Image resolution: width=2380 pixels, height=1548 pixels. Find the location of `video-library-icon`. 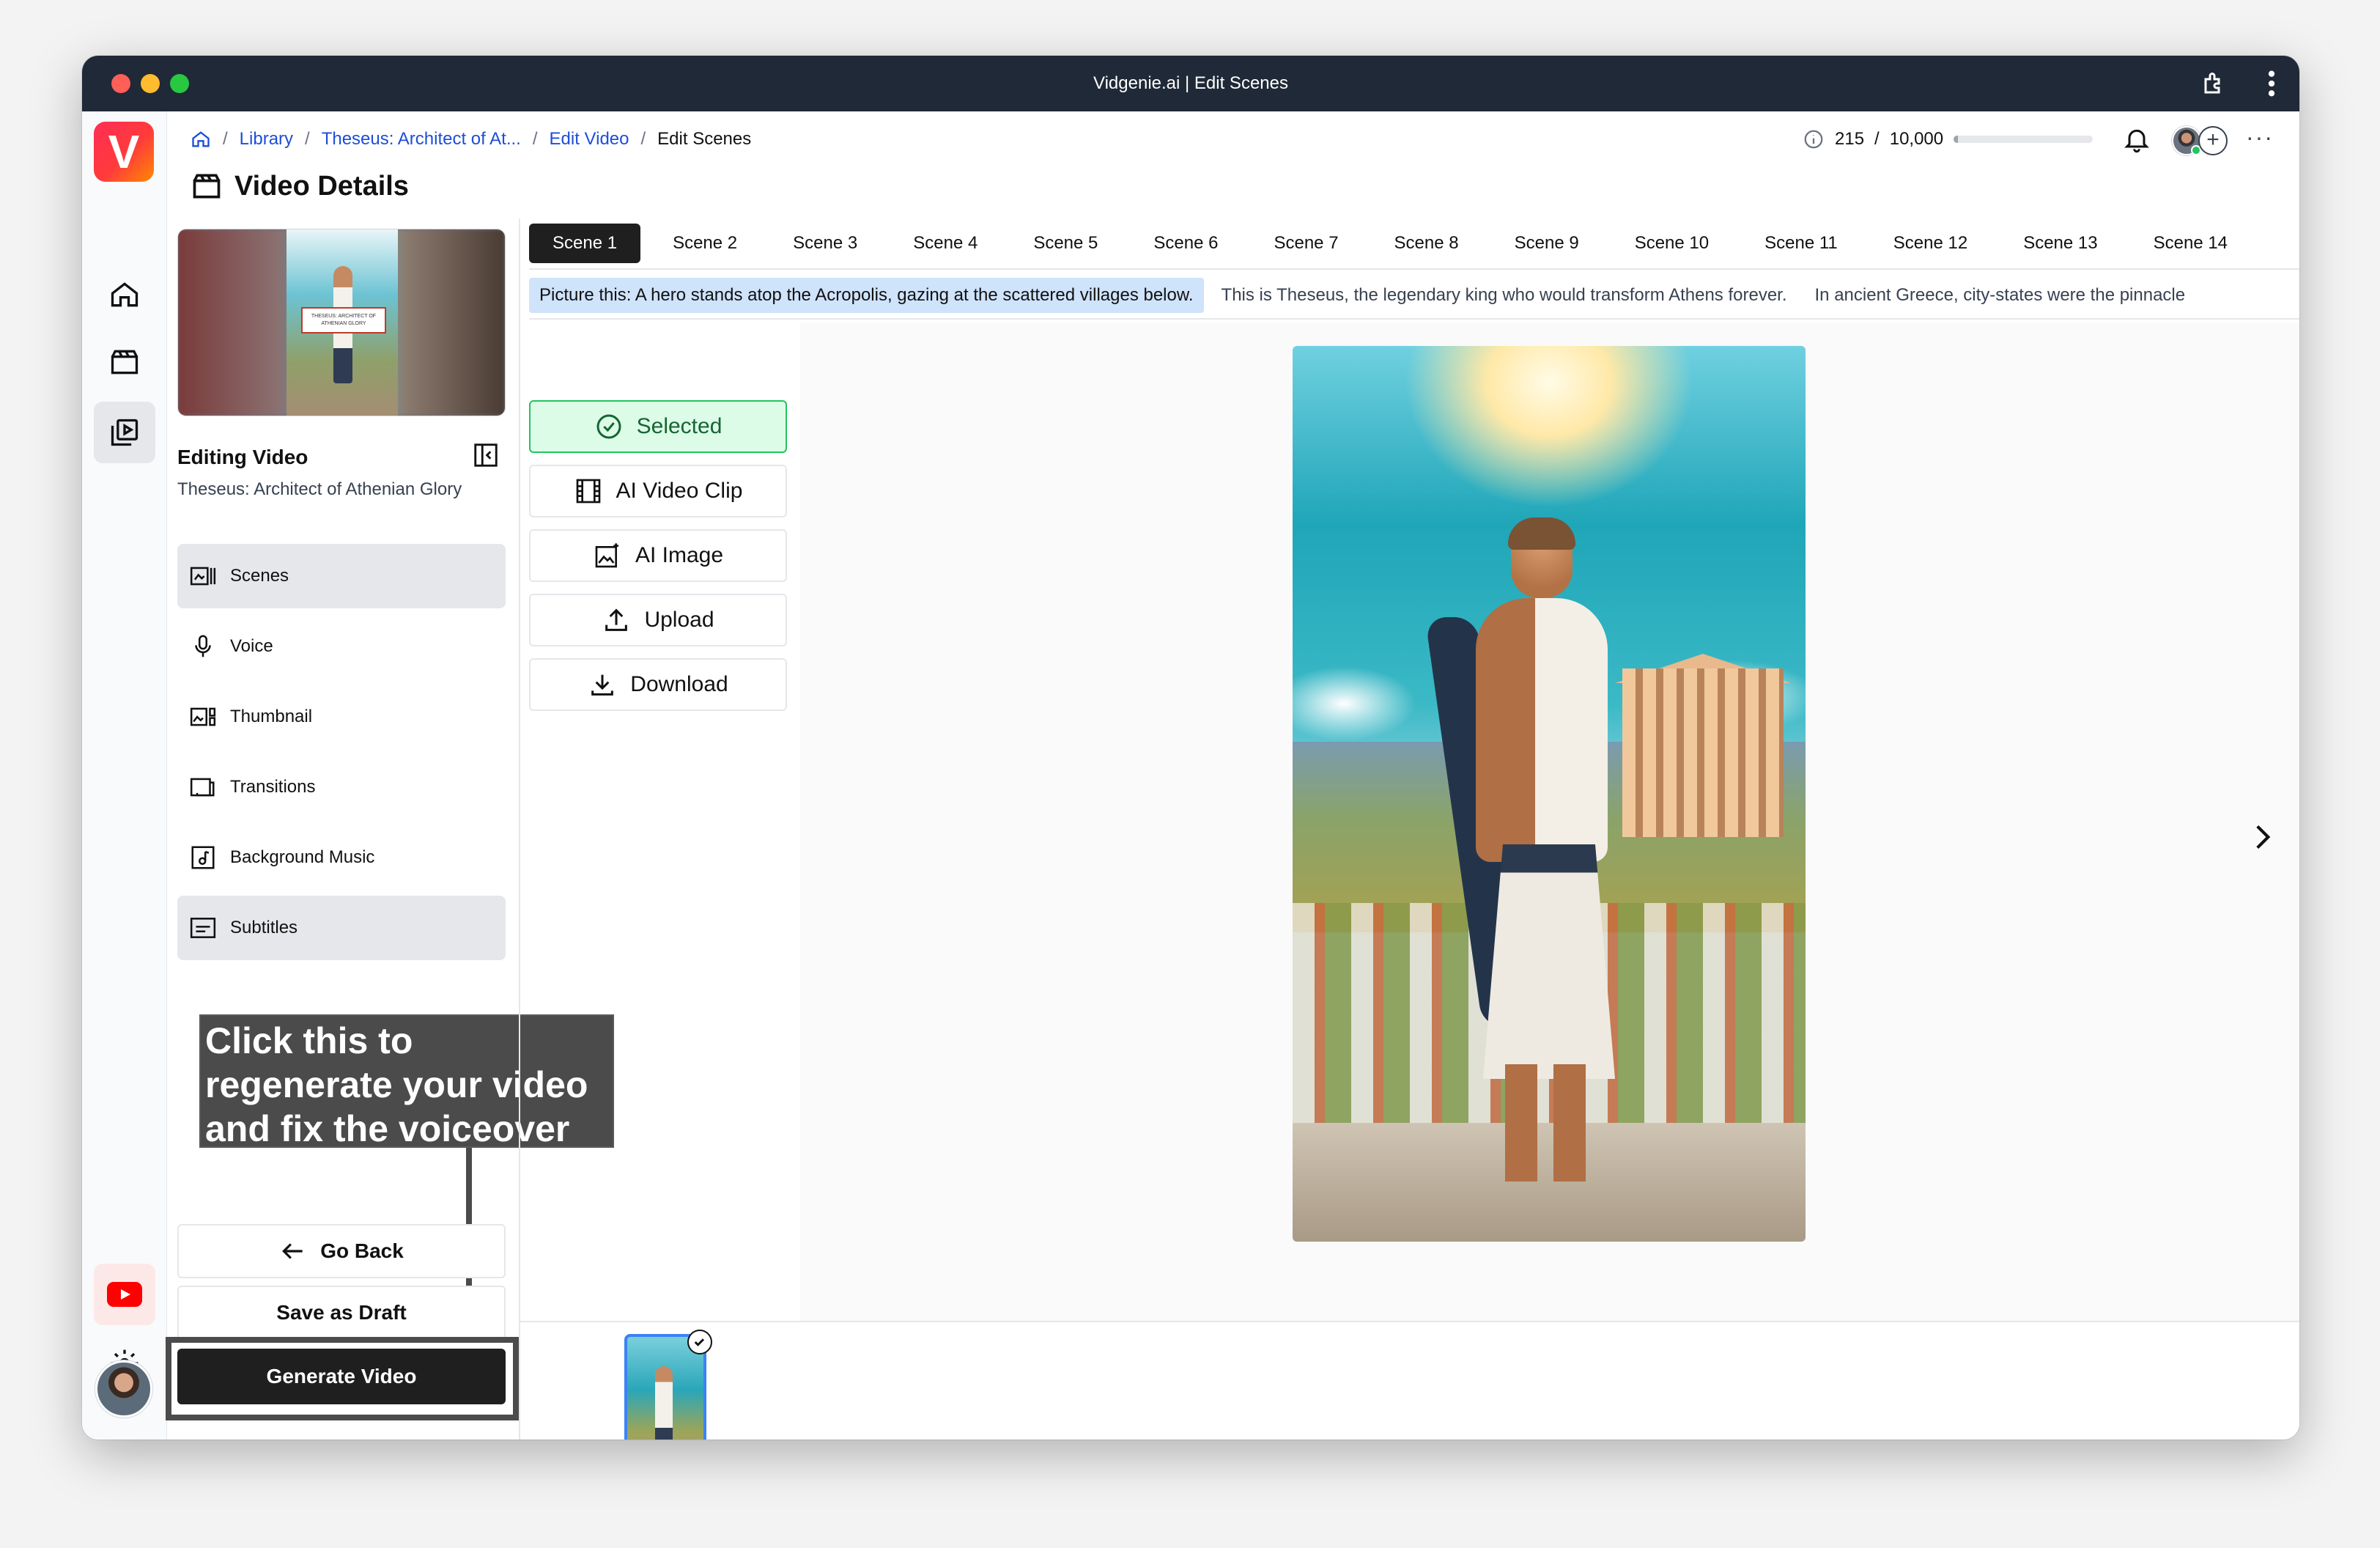

video-library-icon is located at coordinates (124, 432).